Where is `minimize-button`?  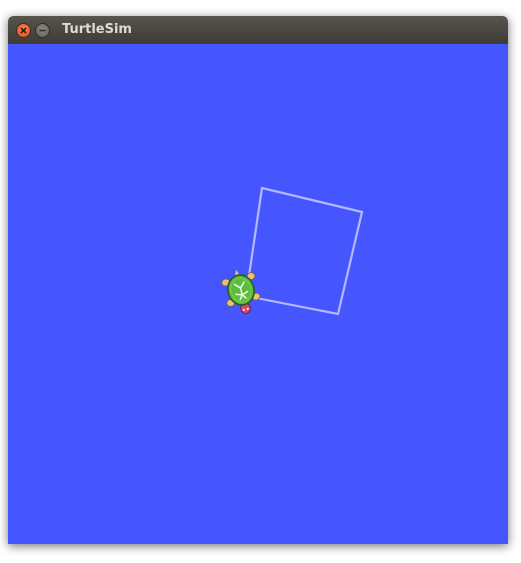 minimize-button is located at coordinates (42, 30).